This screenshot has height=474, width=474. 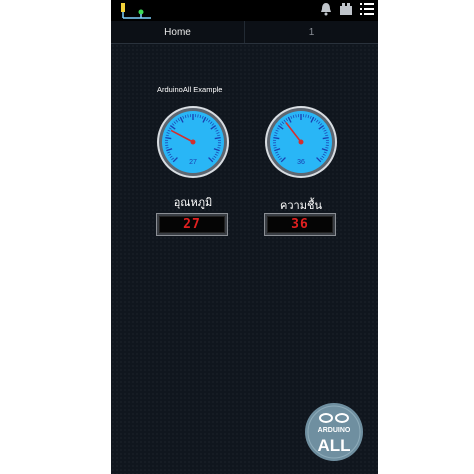 I want to click on temperature-label: อุณหภูมิ, so click(x=193, y=202).